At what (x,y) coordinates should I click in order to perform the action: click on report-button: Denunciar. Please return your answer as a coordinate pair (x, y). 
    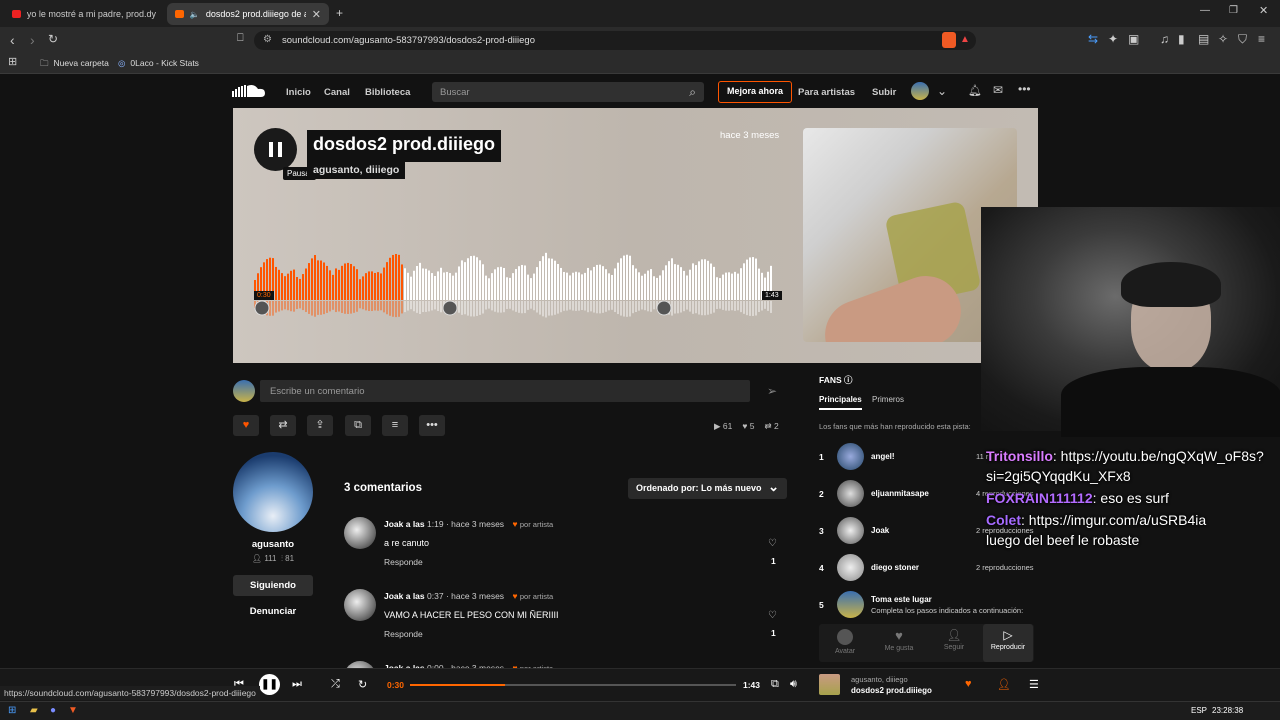
    Looking at the image, I should click on (273, 611).